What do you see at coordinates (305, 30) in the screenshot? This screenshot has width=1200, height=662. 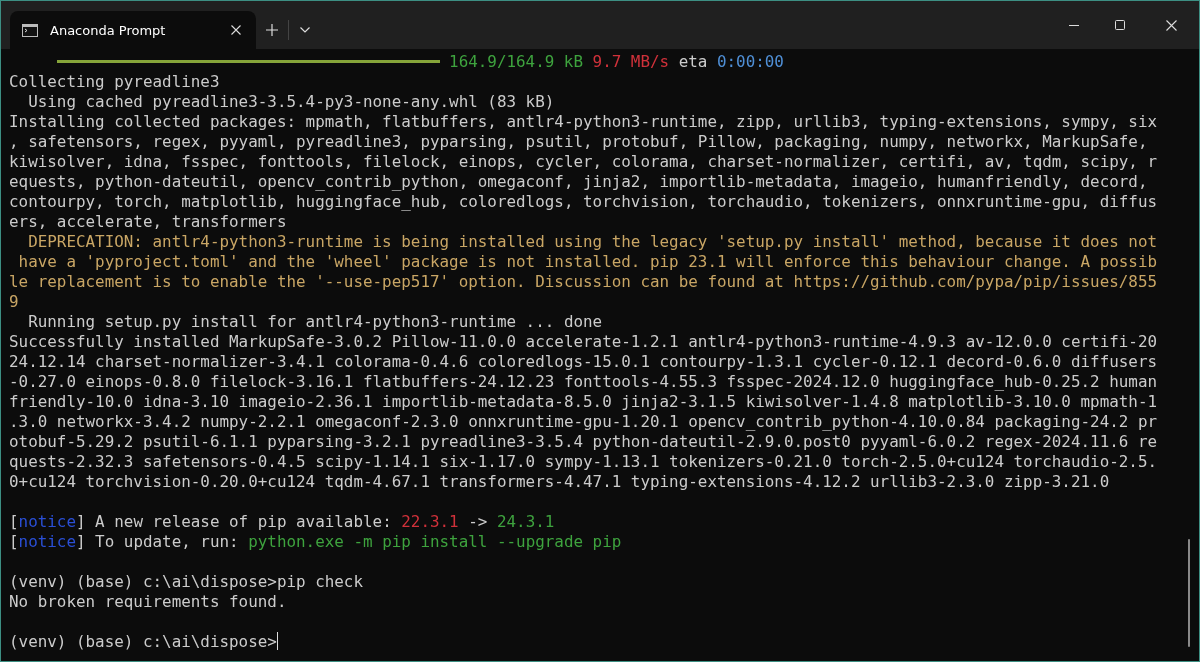 I see `caret-icon` at bounding box center [305, 30].